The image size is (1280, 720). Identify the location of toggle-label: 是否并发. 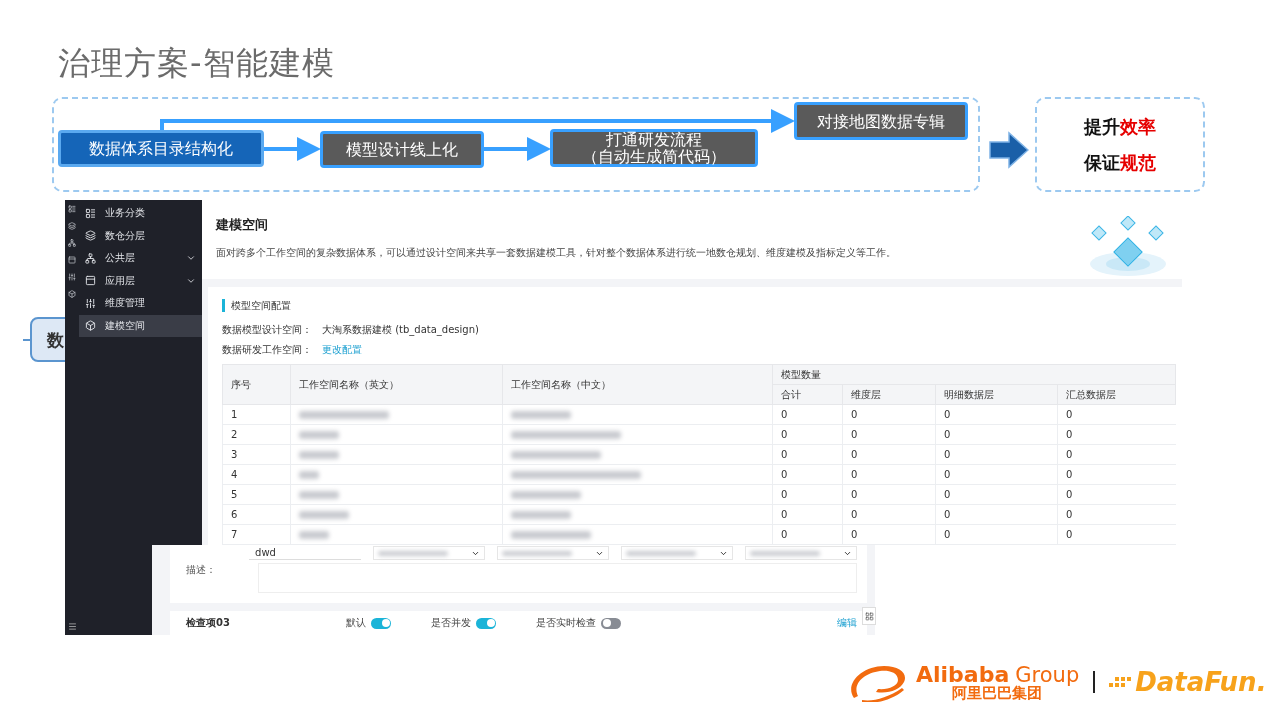
(451, 623).